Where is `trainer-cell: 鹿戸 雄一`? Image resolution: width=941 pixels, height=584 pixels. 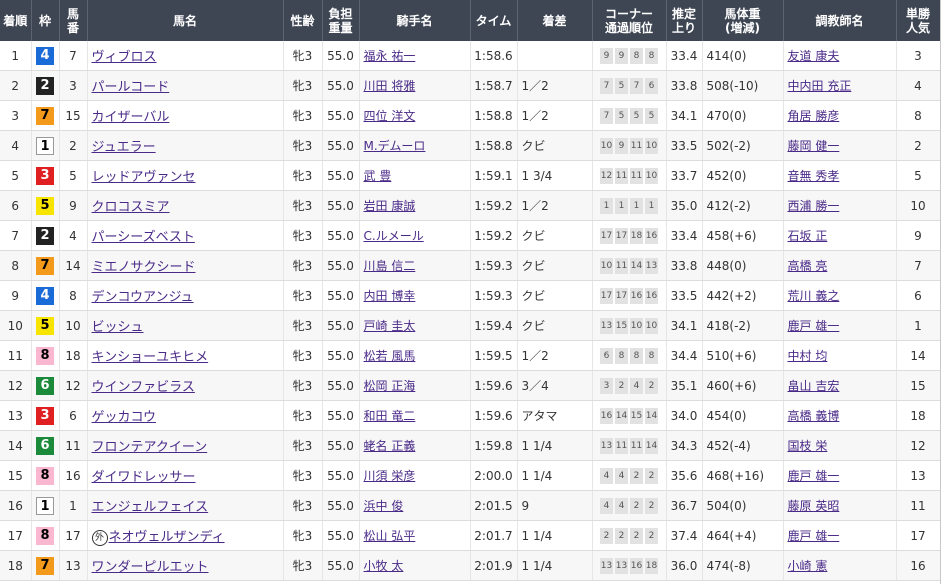 trainer-cell: 鹿戸 雄一 is located at coordinates (840, 325).